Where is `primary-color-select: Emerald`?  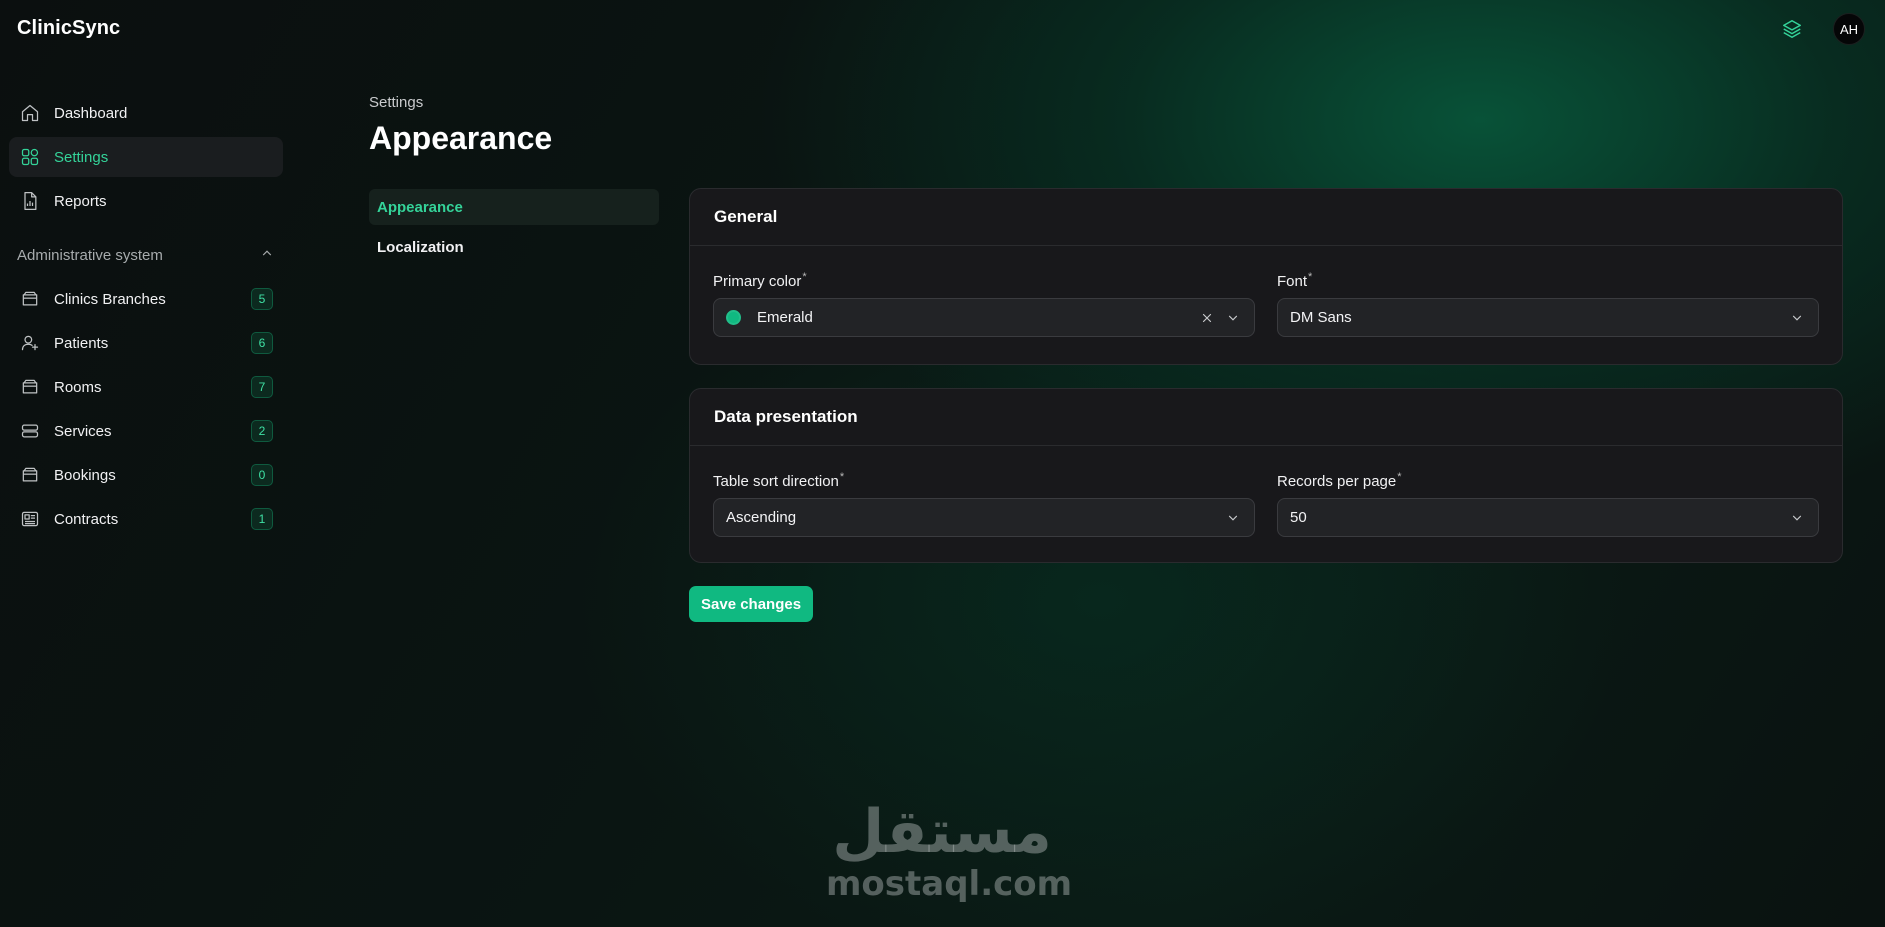
primary-color-select: Emerald is located at coordinates (984, 317).